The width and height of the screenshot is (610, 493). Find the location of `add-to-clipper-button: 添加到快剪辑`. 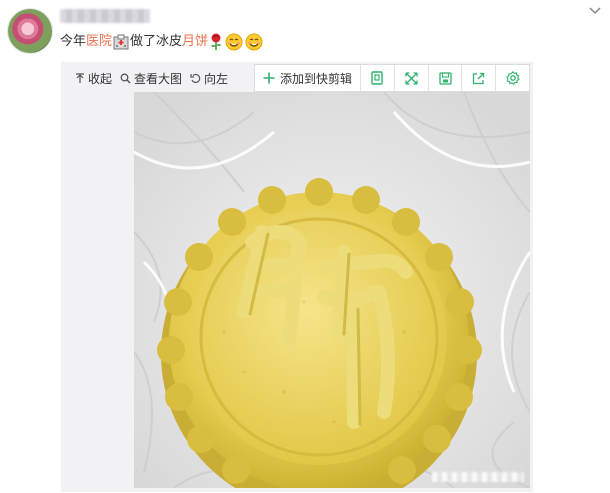

add-to-clipper-button: 添加到快剪辑 is located at coordinates (308, 78).